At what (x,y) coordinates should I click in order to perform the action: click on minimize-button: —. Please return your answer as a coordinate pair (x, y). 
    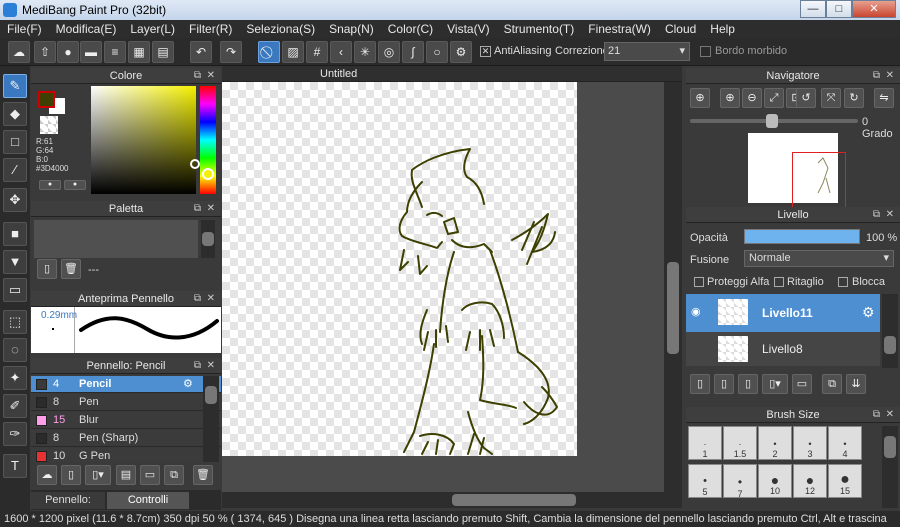
    Looking at the image, I should click on (813, 9).